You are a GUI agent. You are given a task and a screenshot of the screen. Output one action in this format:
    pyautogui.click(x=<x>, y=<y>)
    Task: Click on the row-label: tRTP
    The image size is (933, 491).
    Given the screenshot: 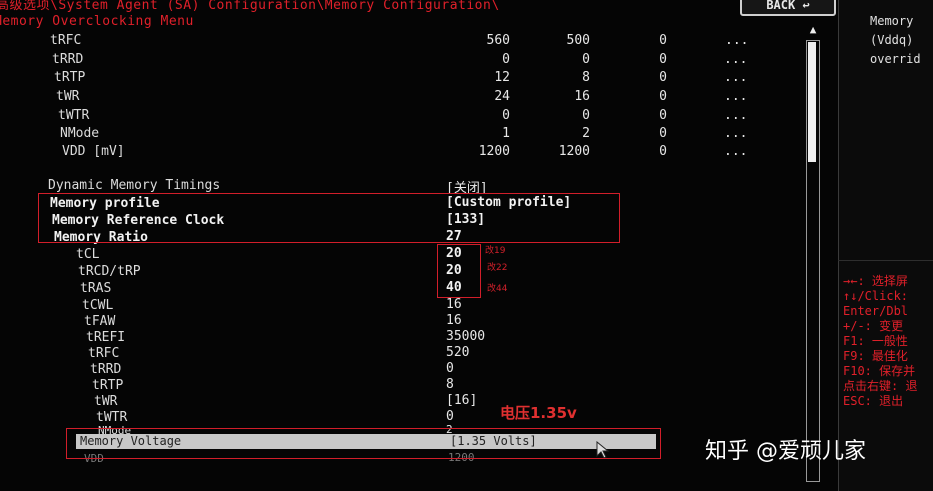 What is the action you would take?
    pyautogui.click(x=70, y=77)
    